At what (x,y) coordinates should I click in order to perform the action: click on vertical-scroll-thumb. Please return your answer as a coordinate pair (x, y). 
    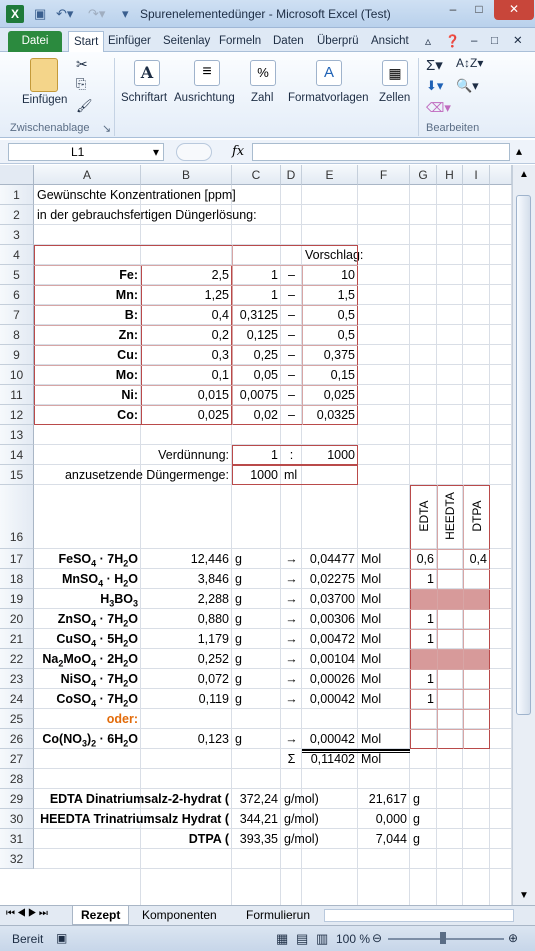
    Looking at the image, I should click on (523, 455).